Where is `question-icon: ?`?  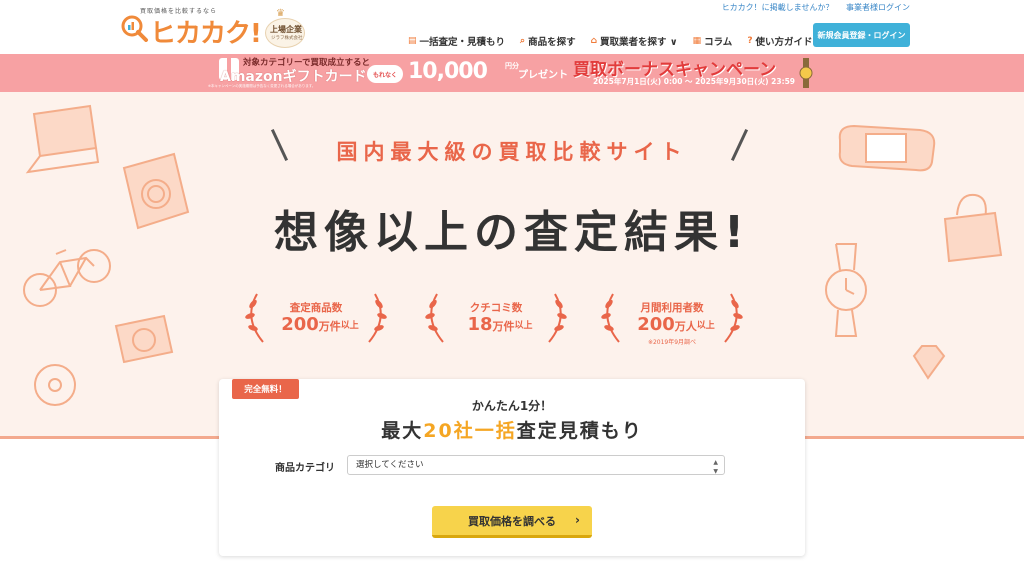 question-icon: ? is located at coordinates (750, 41).